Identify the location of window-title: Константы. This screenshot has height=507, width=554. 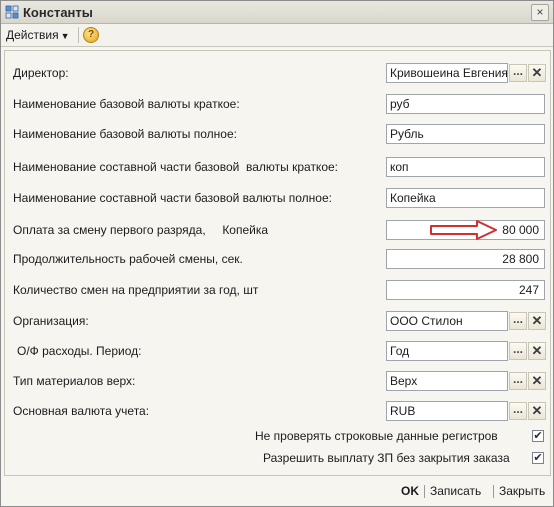
(58, 12).